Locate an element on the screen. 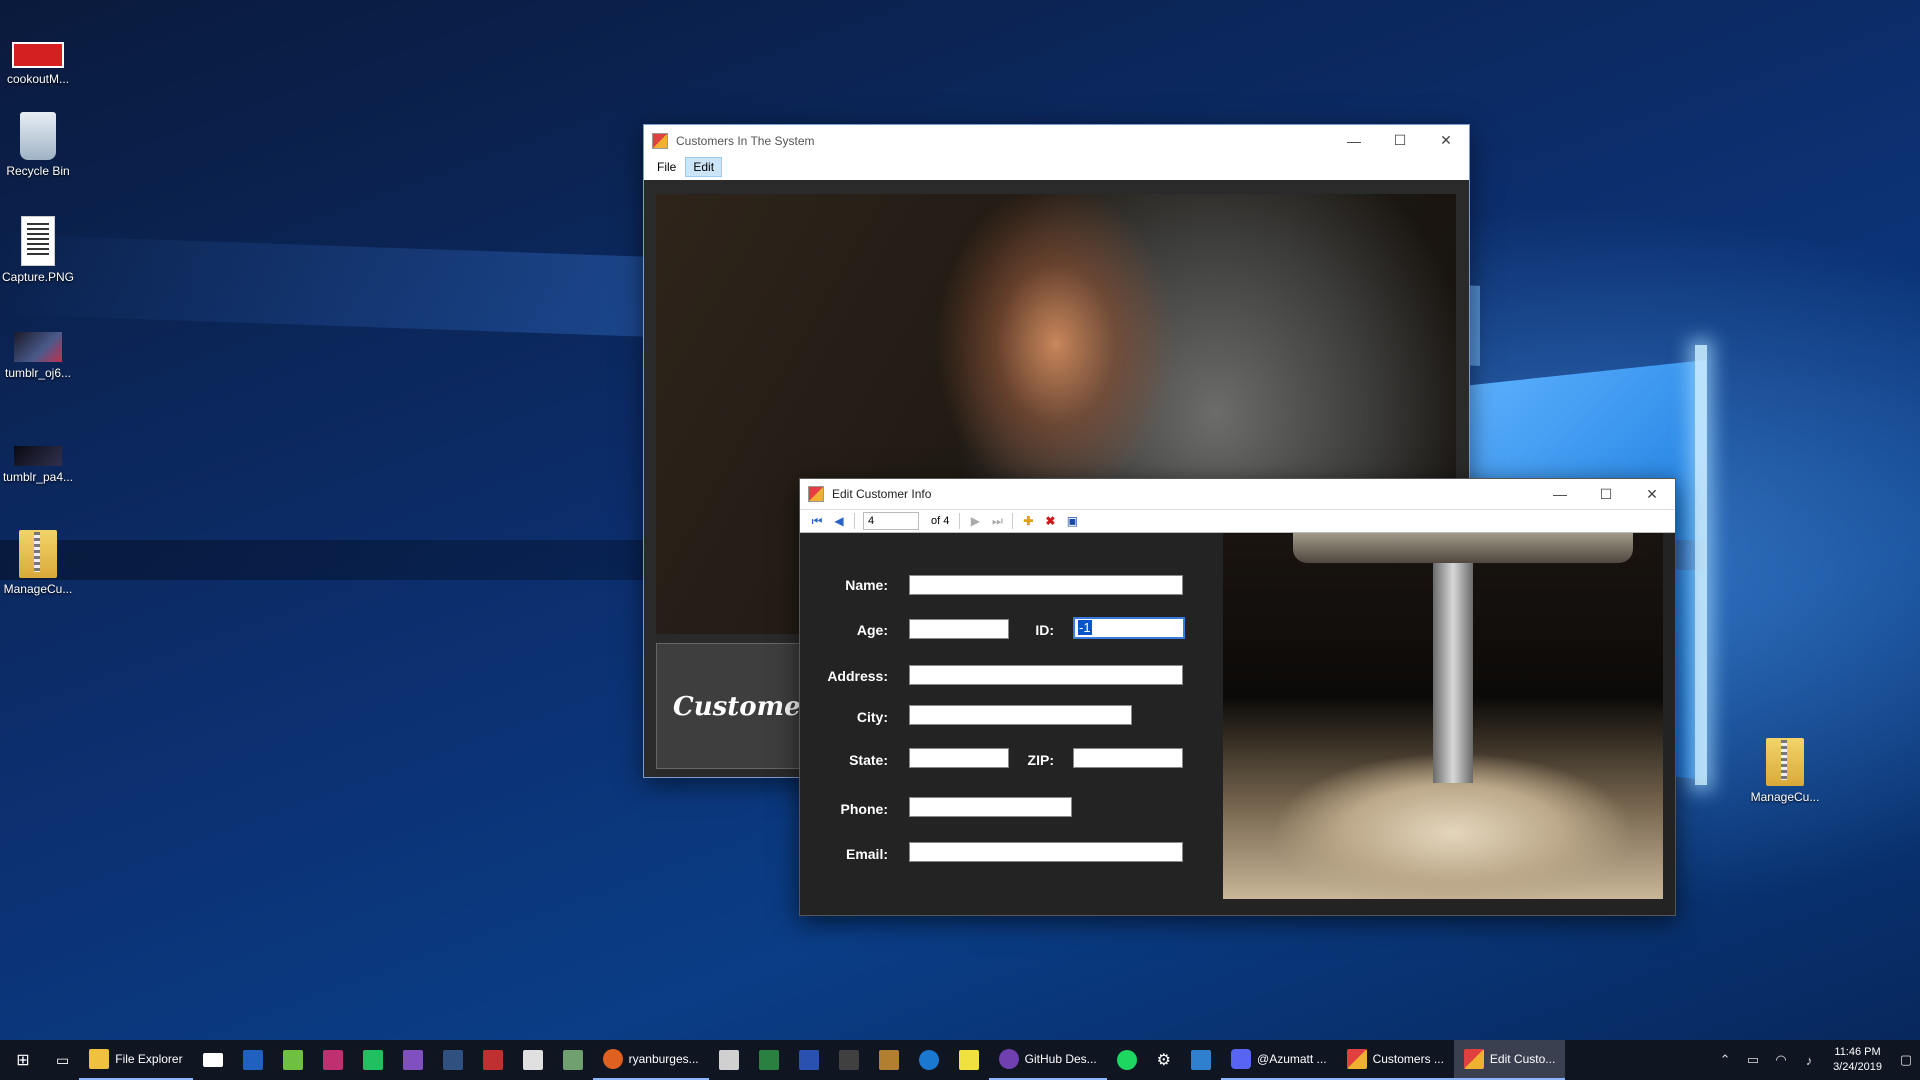  move-next-icon: ▶ is located at coordinates (975, 521).